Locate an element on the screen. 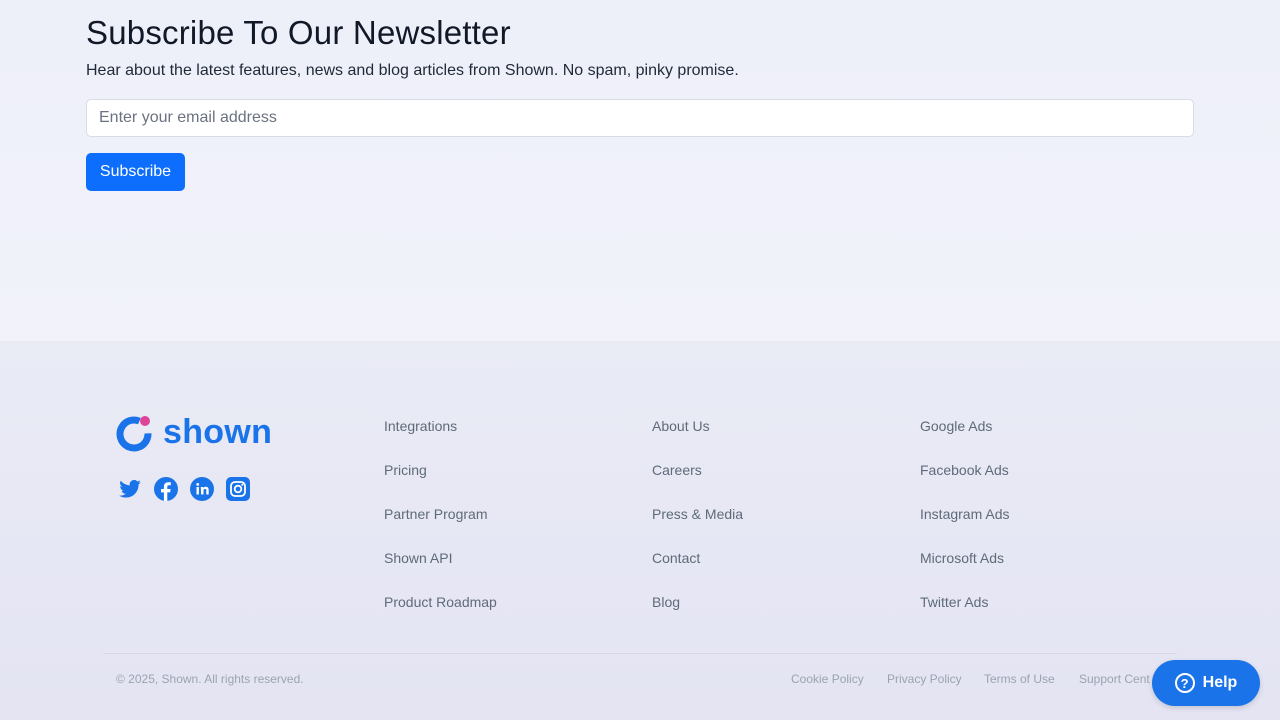 The height and width of the screenshot is (720, 1280). footer-link-twitter-ads: Twitter Ads is located at coordinates (965, 615).